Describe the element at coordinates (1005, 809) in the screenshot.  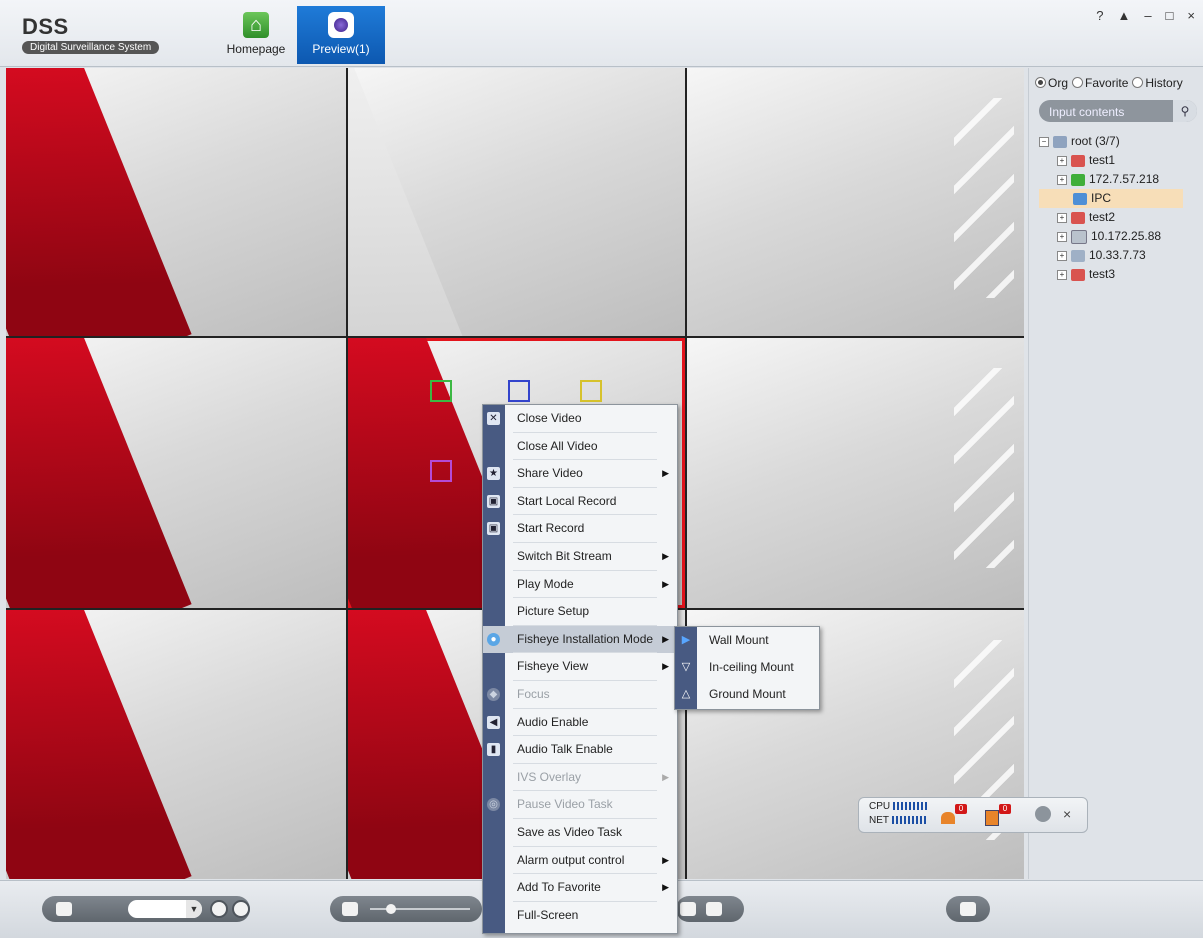
I see `event-count-badge: 0` at that location.